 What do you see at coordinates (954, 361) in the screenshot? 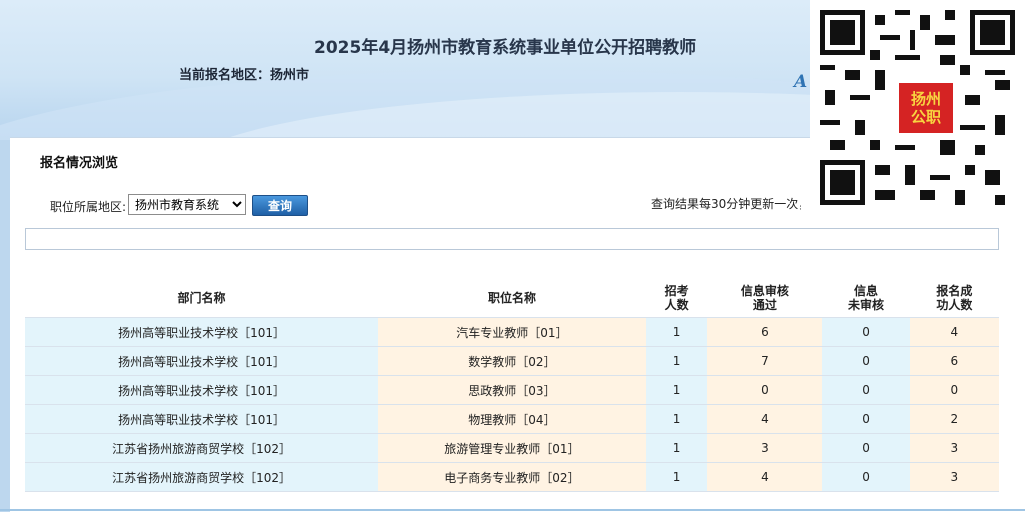
I see `success-count-cell: 6` at bounding box center [954, 361].